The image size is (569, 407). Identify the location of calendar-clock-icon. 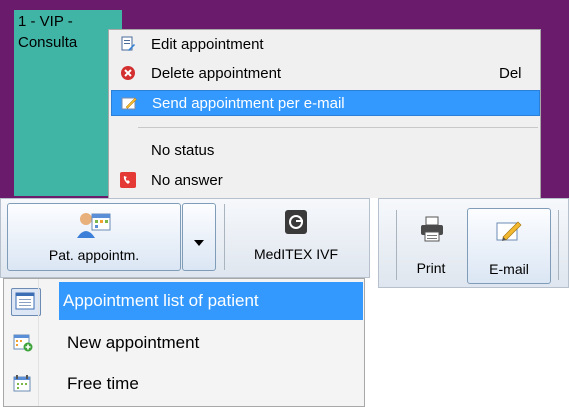
(23, 384).